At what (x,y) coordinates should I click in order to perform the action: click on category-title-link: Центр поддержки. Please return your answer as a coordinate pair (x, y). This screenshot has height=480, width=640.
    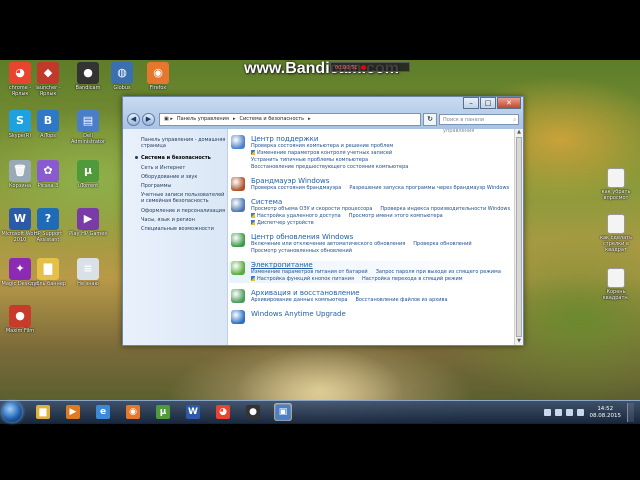
    Looking at the image, I should click on (383, 139).